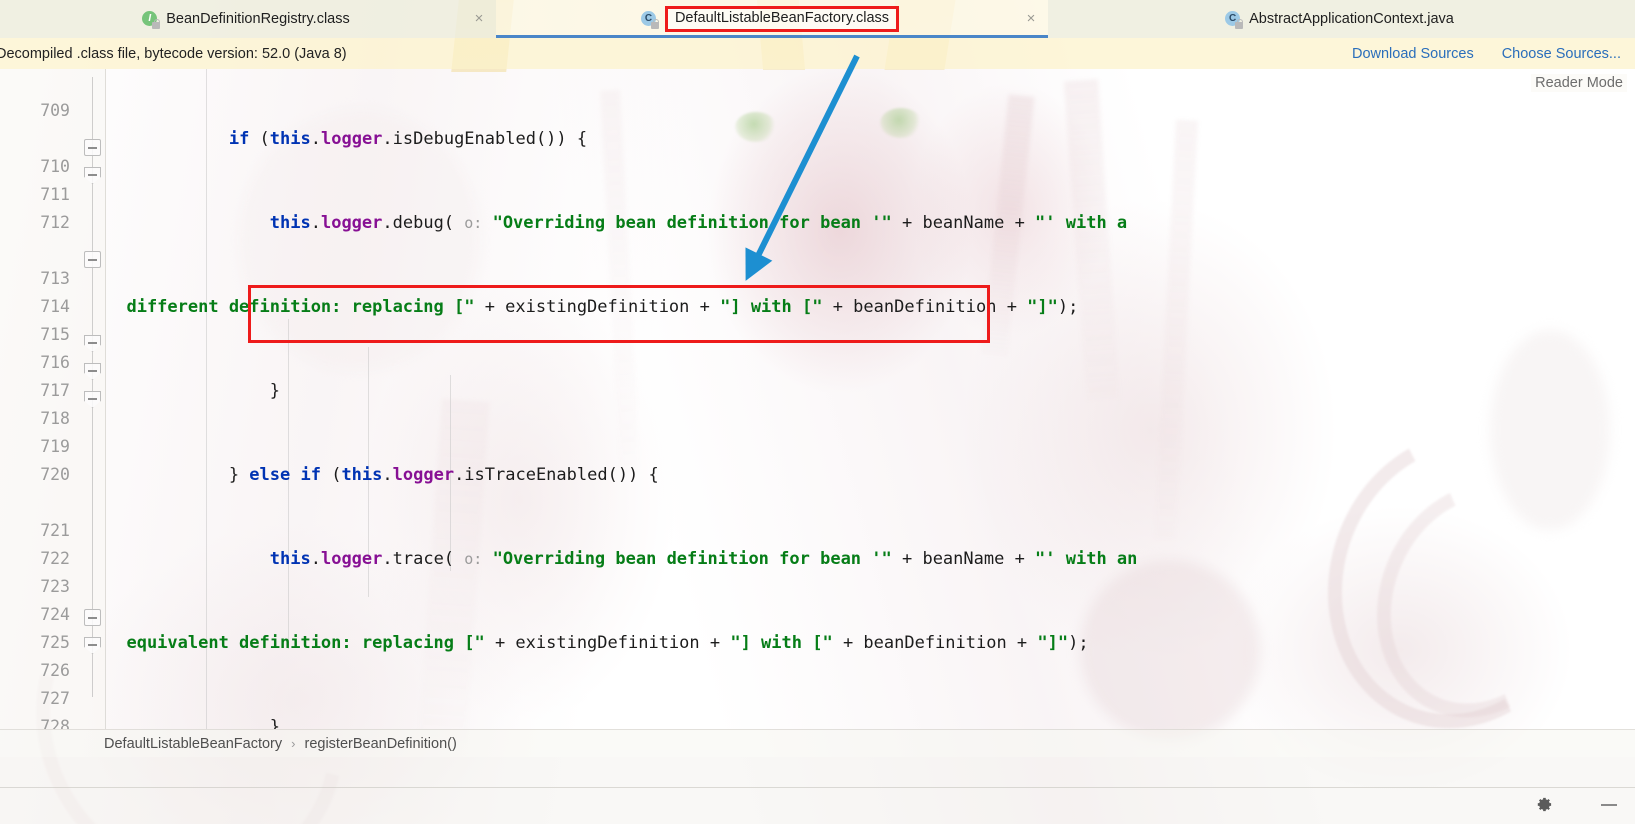 This screenshot has height=824, width=1635. Describe the element at coordinates (55, 334) in the screenshot. I see `line-number: 715` at that location.